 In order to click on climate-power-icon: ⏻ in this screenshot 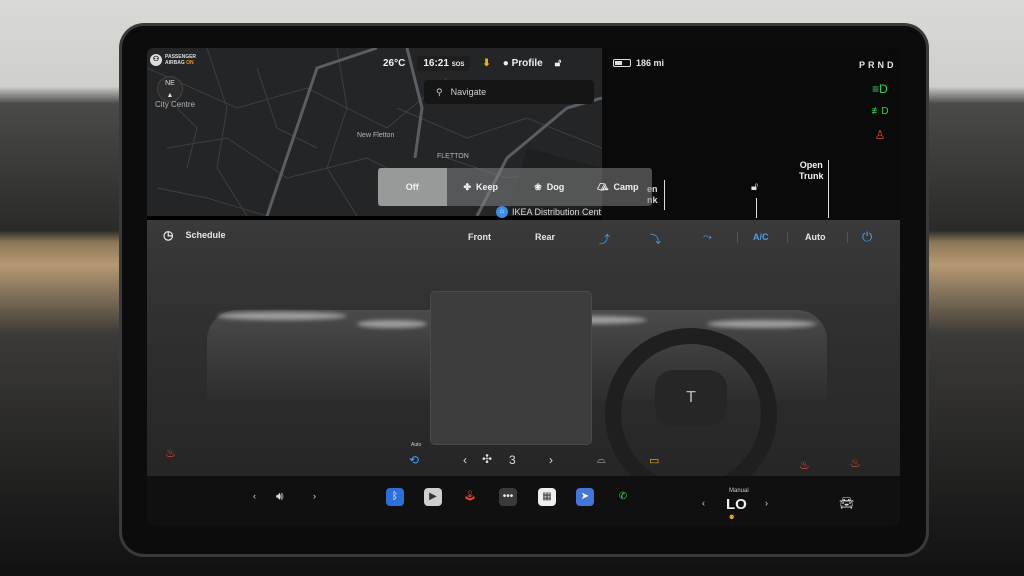, I will do `click(867, 237)`.